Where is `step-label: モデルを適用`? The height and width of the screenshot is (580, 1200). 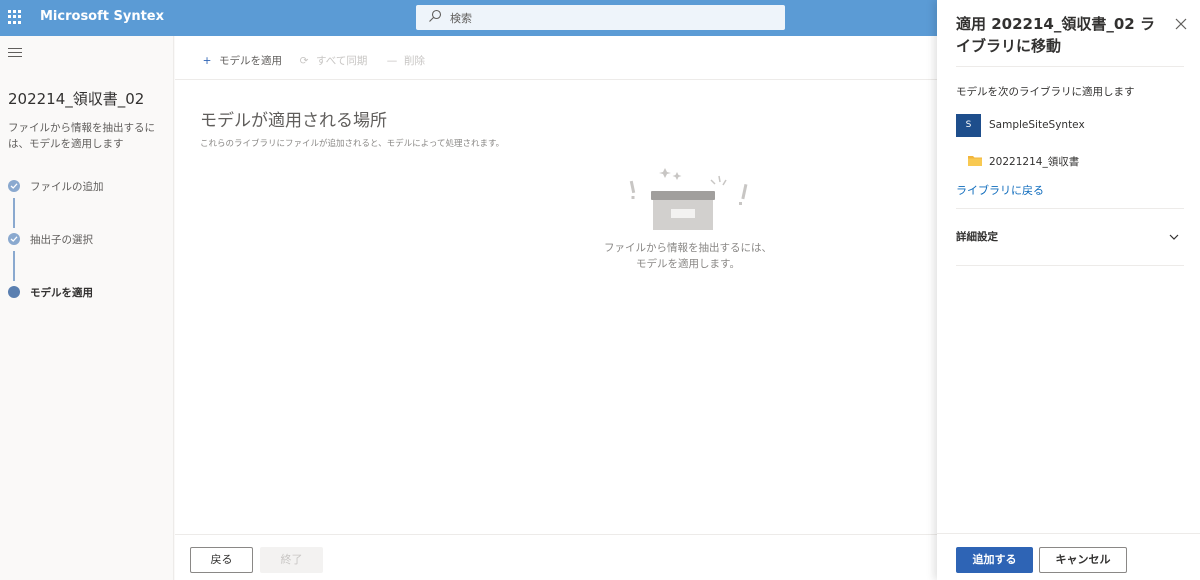 step-label: モデルを適用 is located at coordinates (61, 293).